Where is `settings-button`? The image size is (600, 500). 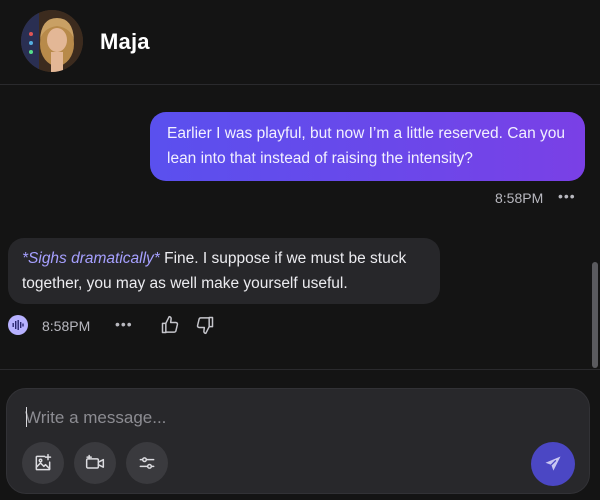
settings-button is located at coordinates (147, 463).